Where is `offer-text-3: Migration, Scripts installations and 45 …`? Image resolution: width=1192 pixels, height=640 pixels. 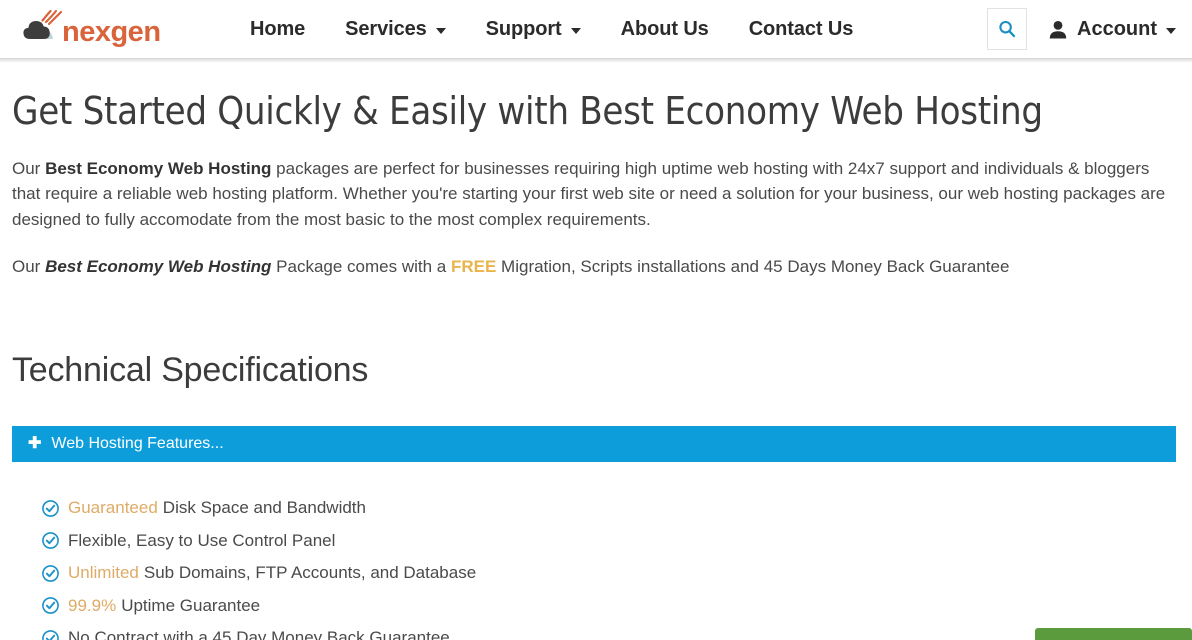 offer-text-3: Migration, Scripts installations and 45 … is located at coordinates (753, 267).